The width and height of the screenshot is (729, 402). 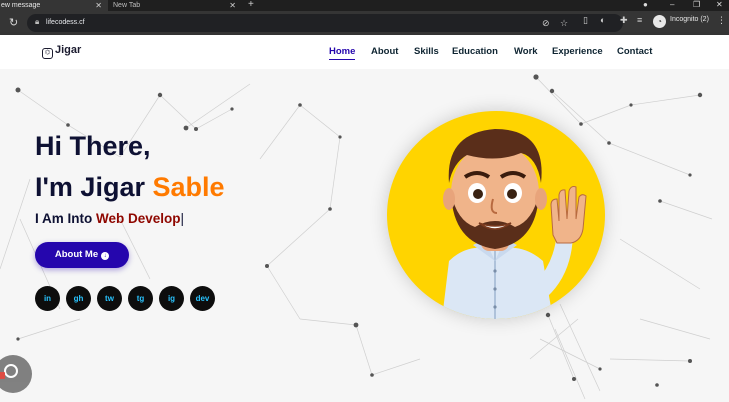 What do you see at coordinates (364, 5) in the screenshot?
I see `browser-tab-strip: ew message ✕ New Tab ✕ + ● – ❐ ✕` at bounding box center [364, 5].